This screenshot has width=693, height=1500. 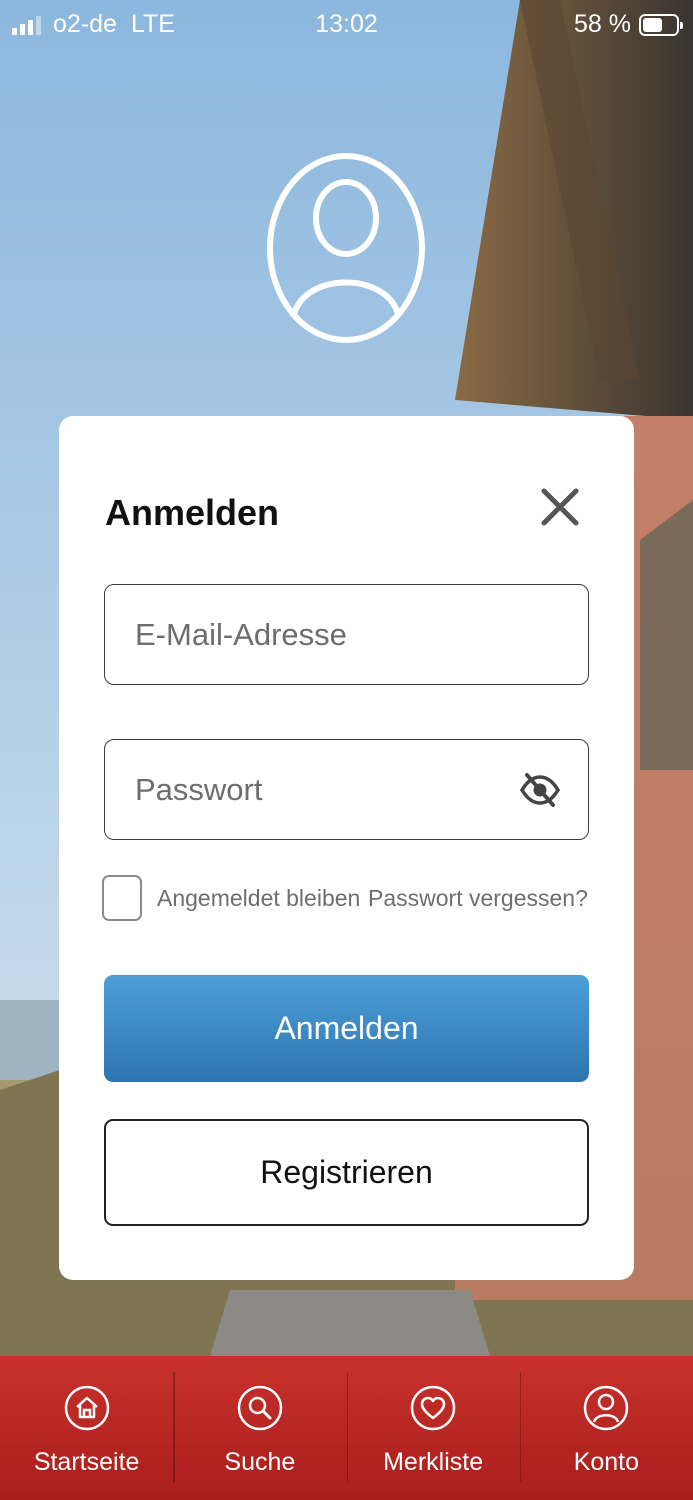 I want to click on tab-startseite: Startseite, so click(x=86, y=1428).